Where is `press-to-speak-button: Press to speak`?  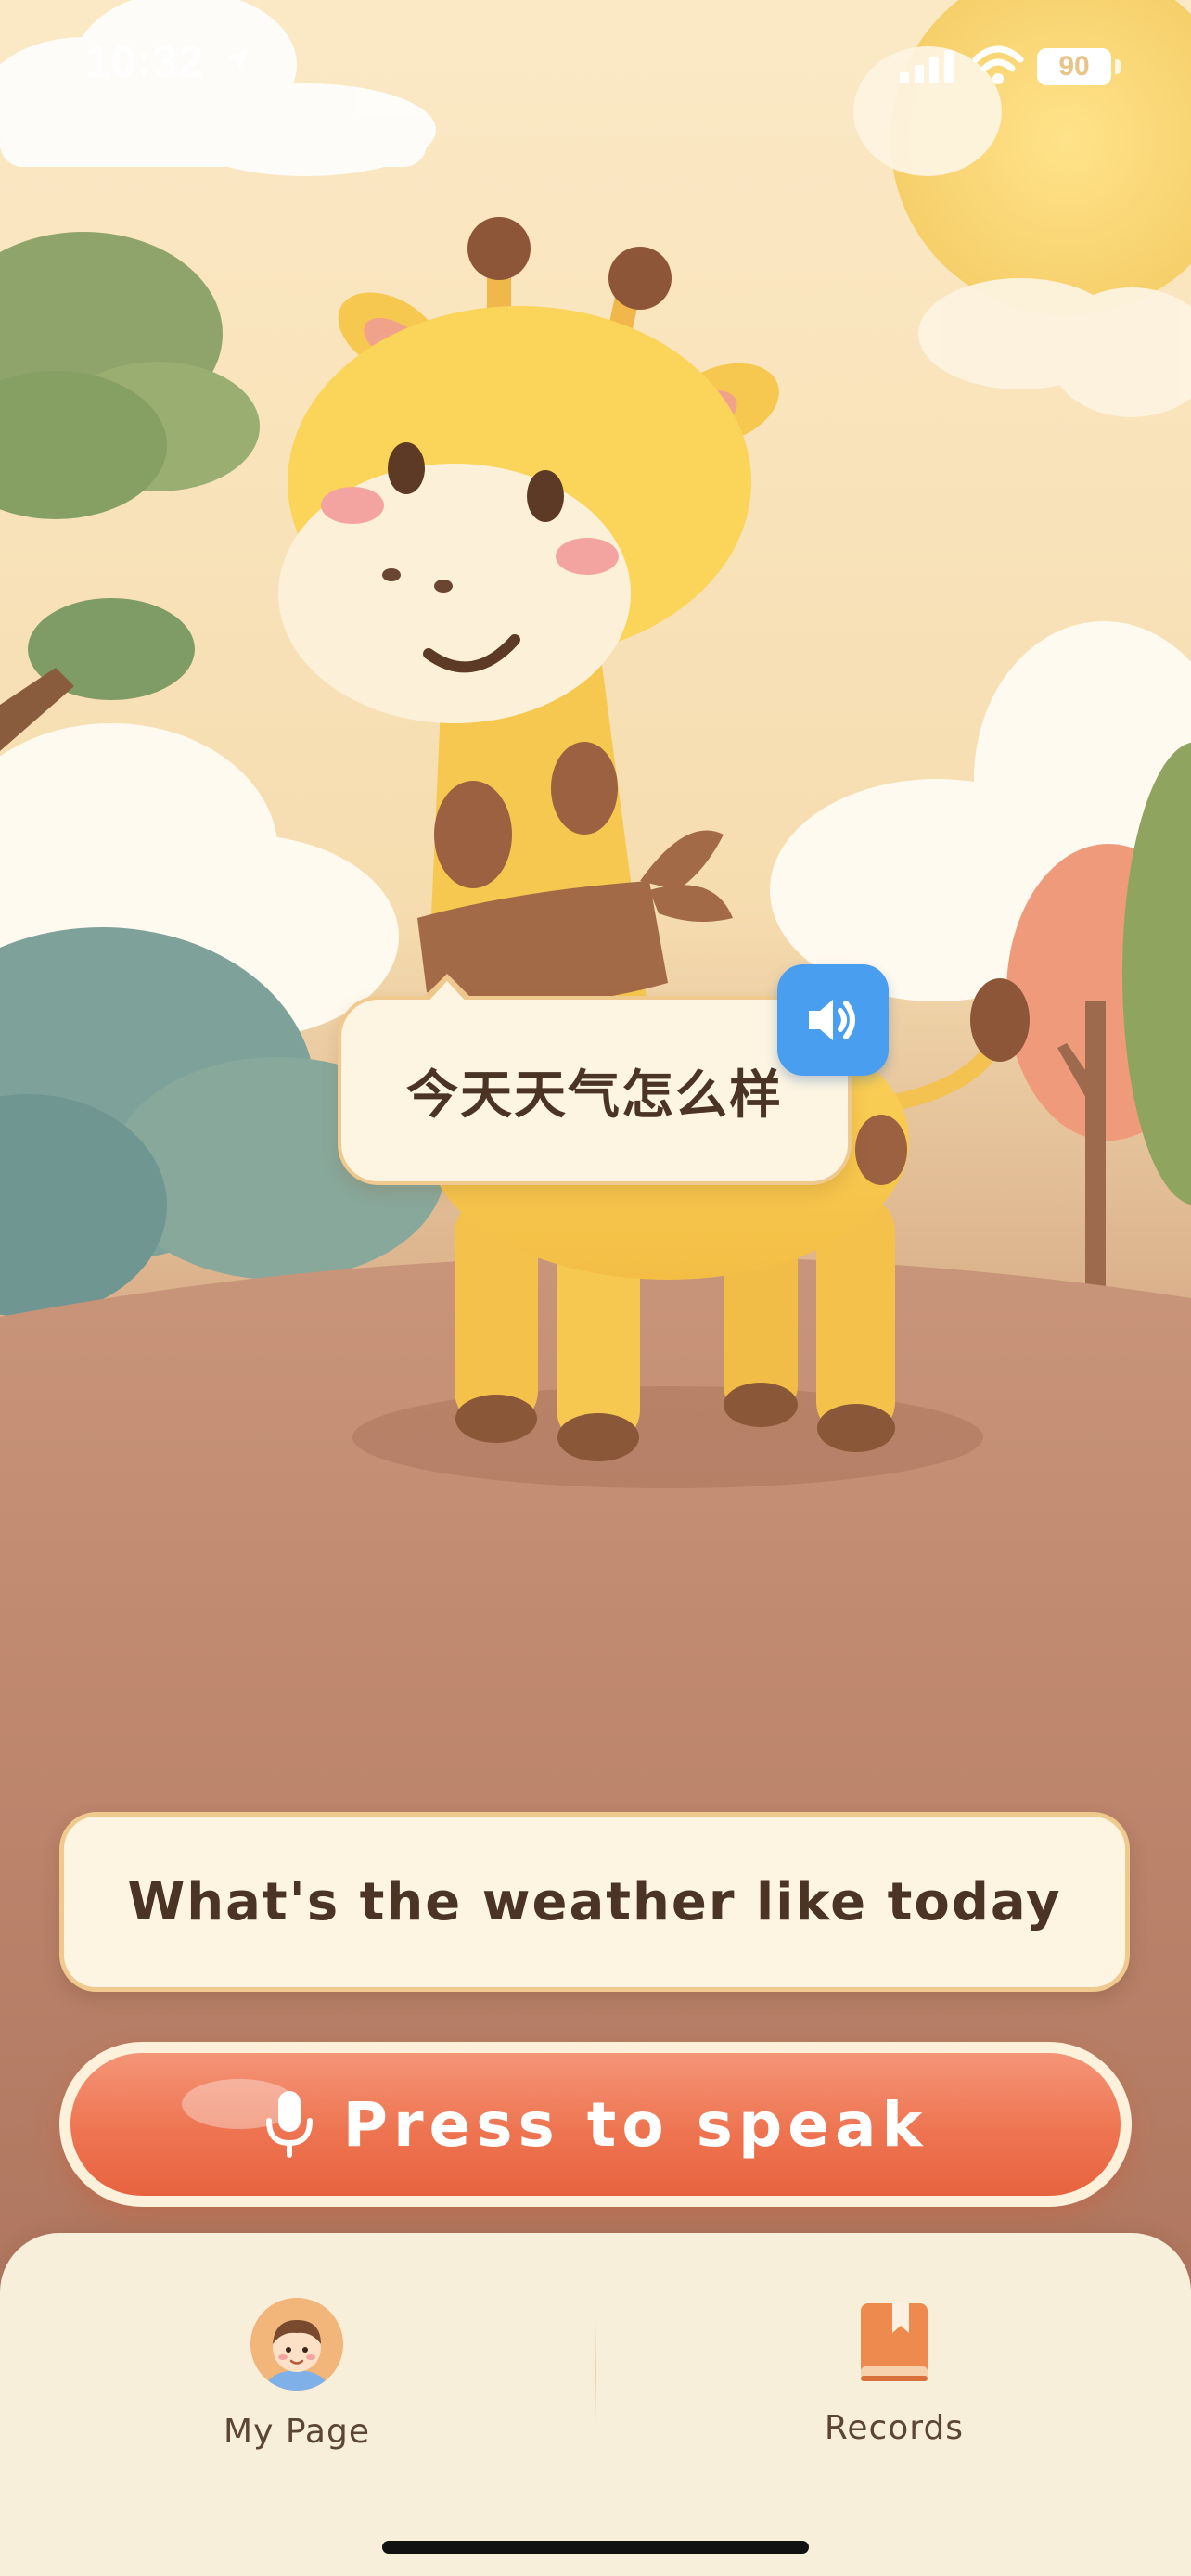
press-to-speak-button: Press to speak is located at coordinates (595, 2125).